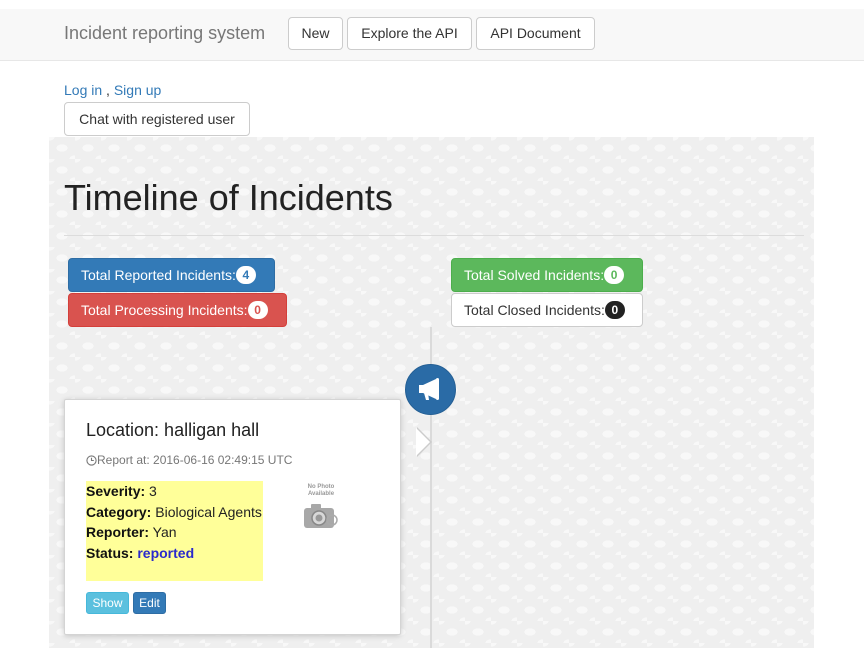 The image size is (864, 648). Describe the element at coordinates (91, 460) in the screenshot. I see `clock-icon` at that location.